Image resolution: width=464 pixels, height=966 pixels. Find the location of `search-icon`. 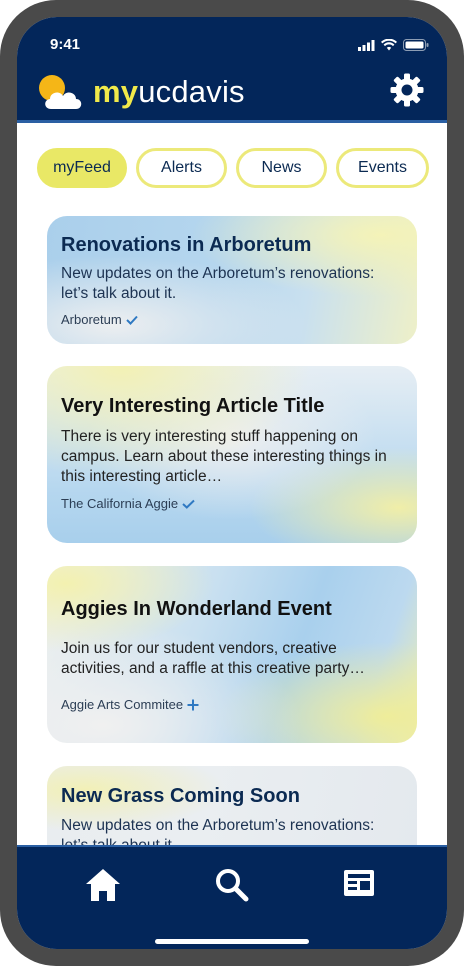

search-icon is located at coordinates (232, 885).